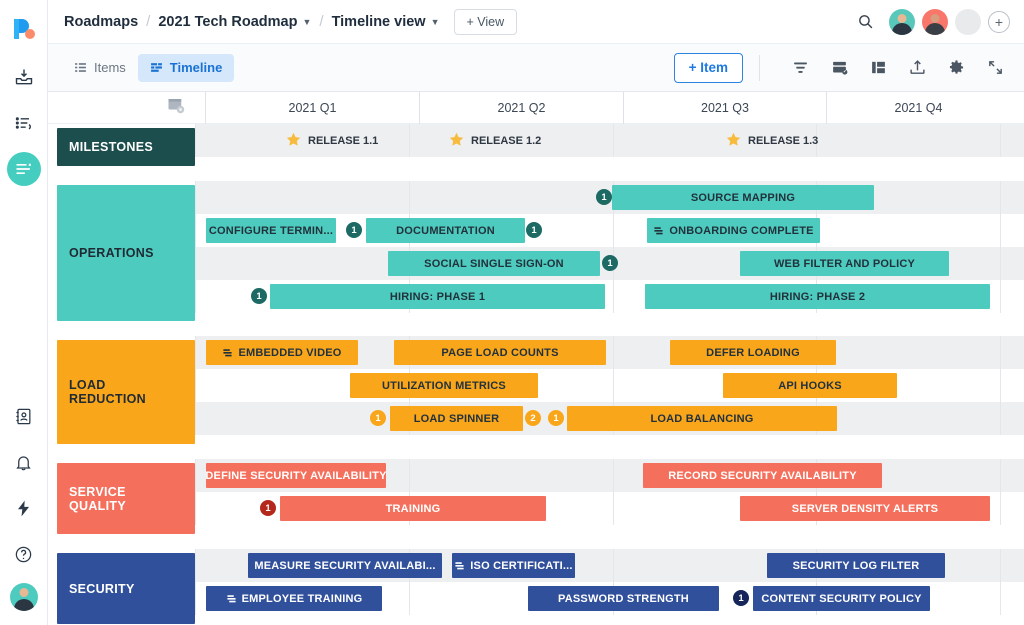  What do you see at coordinates (176, 107) in the screenshot?
I see `calendar-settings-icon` at bounding box center [176, 107].